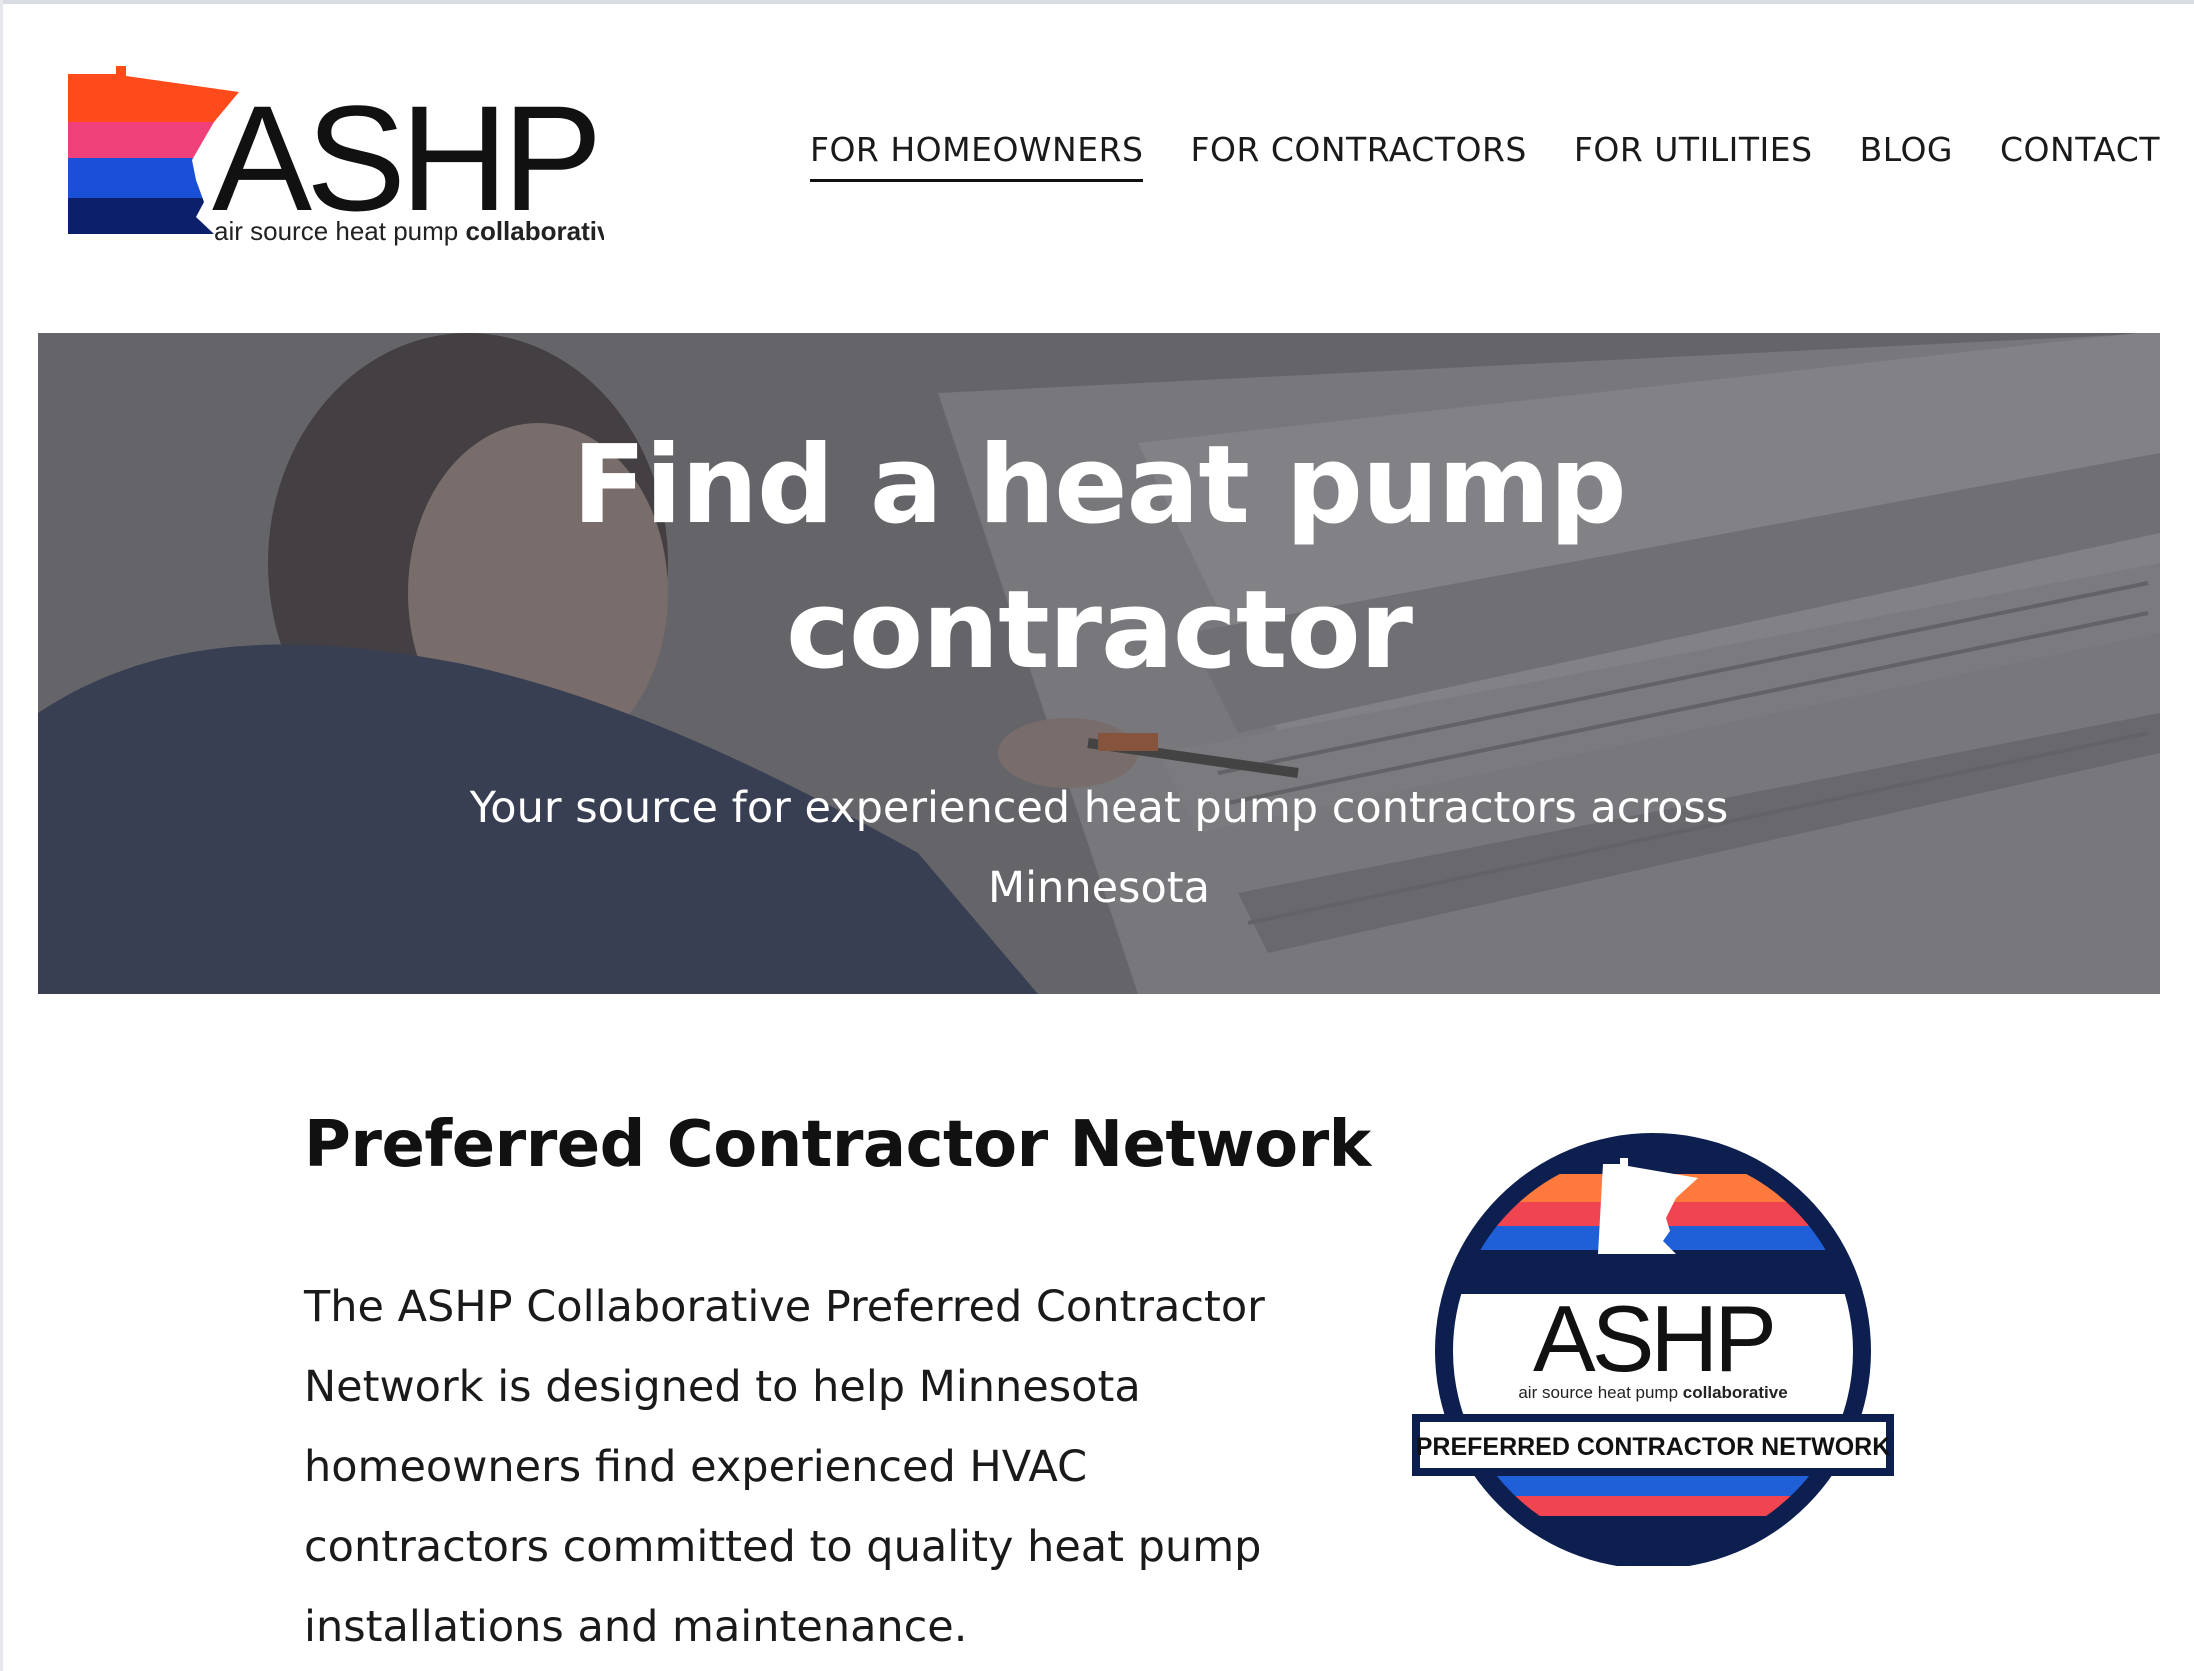 The height and width of the screenshot is (1671, 2194). I want to click on body-line: Network is designed to help Minnesota, so click(722, 1387).